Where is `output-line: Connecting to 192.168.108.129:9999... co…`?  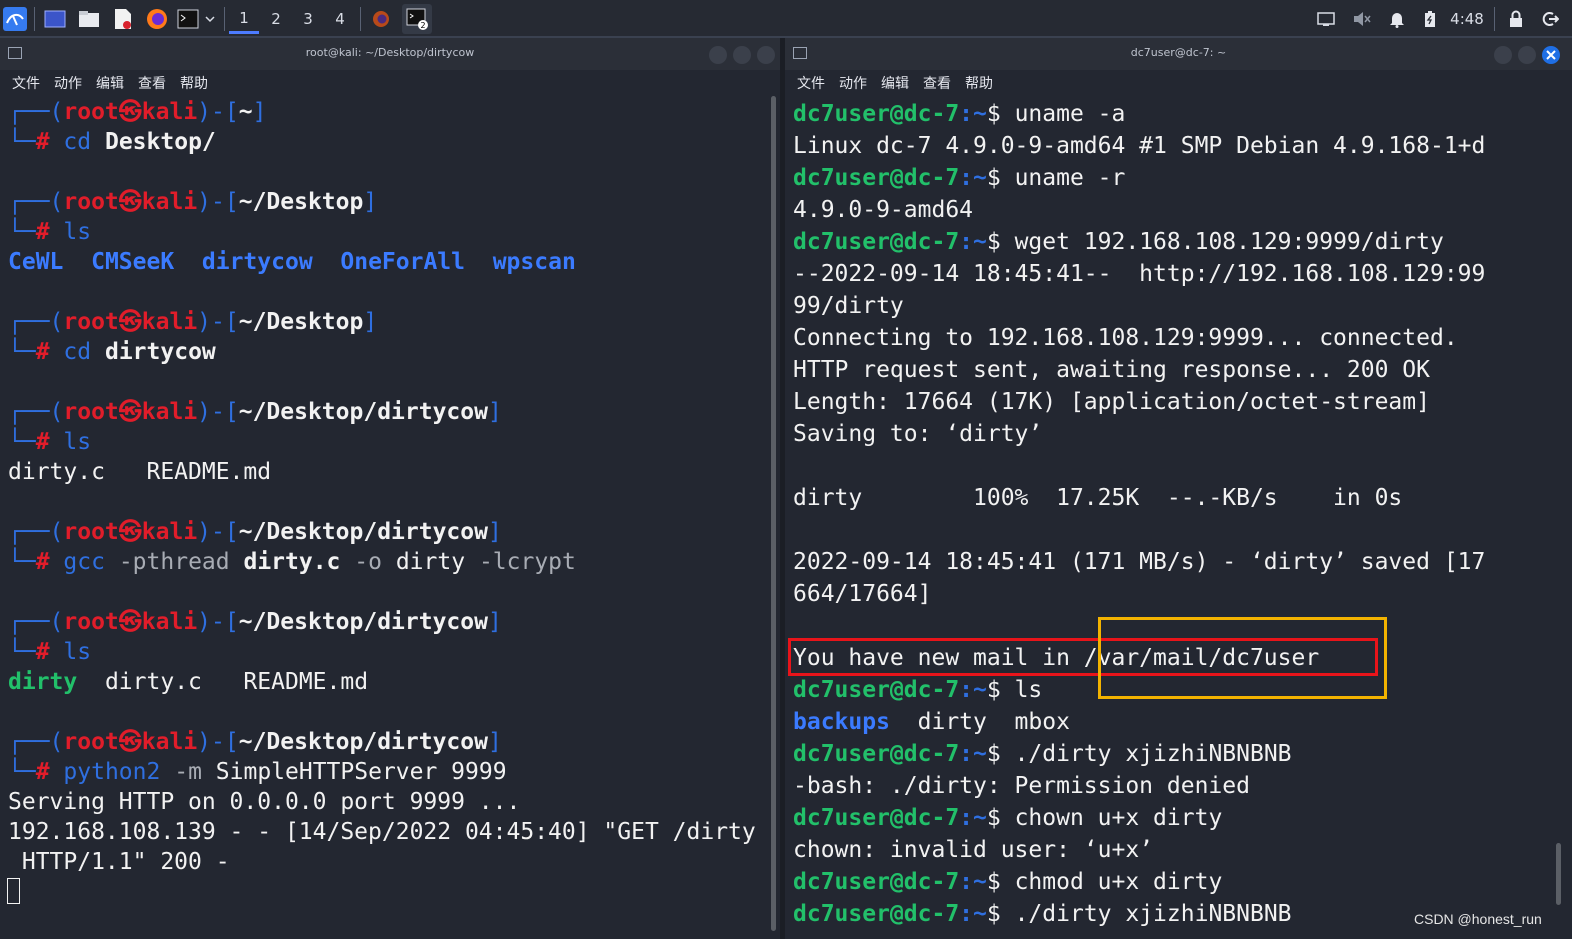 output-line: Connecting to 192.168.108.129:9999... co… is located at coordinates (1125, 338).